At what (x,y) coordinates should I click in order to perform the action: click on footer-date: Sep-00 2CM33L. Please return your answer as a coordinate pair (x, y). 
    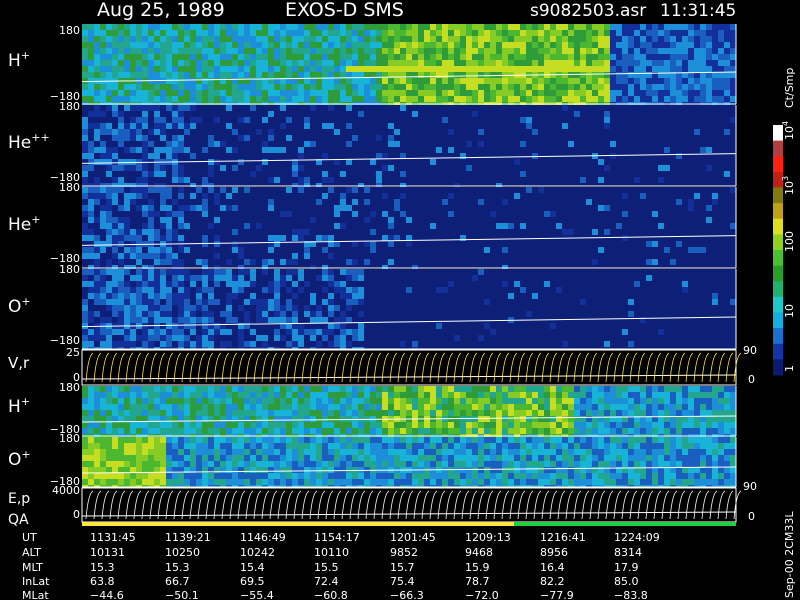
    Looking at the image, I should click on (789, 554).